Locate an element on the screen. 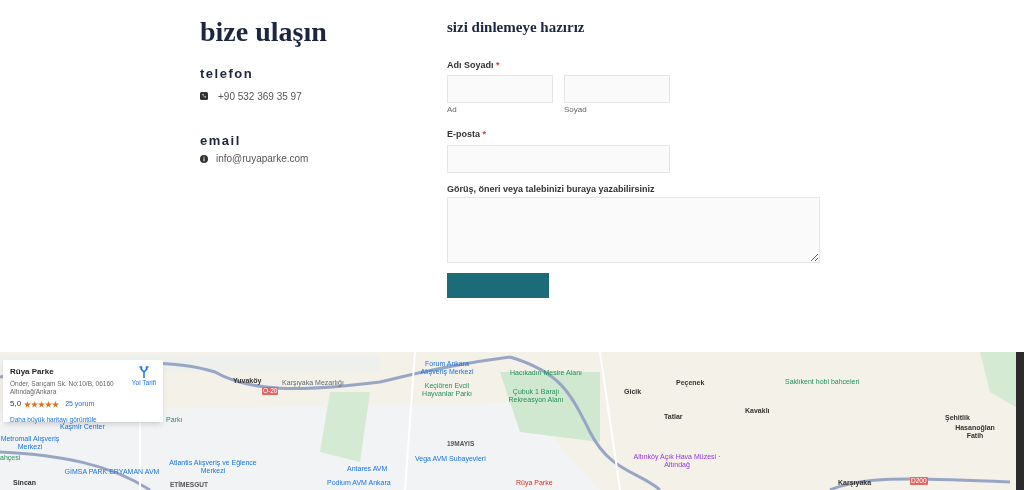 The width and height of the screenshot is (1024, 490). info-icon is located at coordinates (204, 158).